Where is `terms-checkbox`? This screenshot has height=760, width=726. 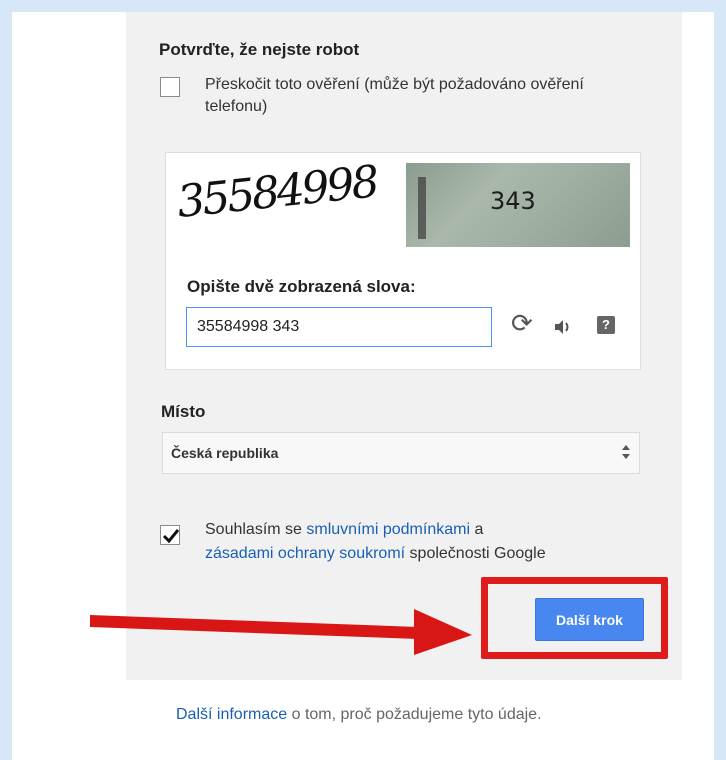
terms-checkbox is located at coordinates (170, 535).